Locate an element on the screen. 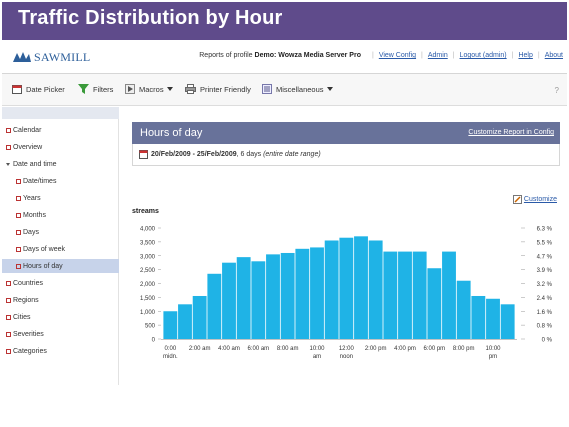  y-axis-title: streams is located at coordinates (145, 211).